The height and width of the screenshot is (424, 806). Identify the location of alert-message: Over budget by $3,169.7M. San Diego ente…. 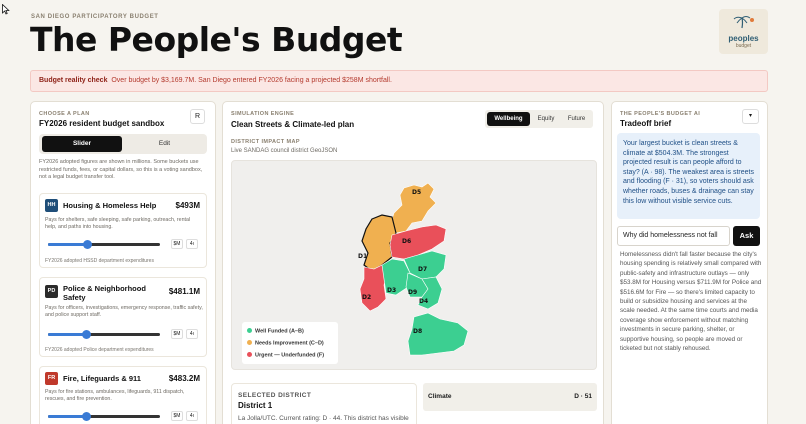
(251, 80).